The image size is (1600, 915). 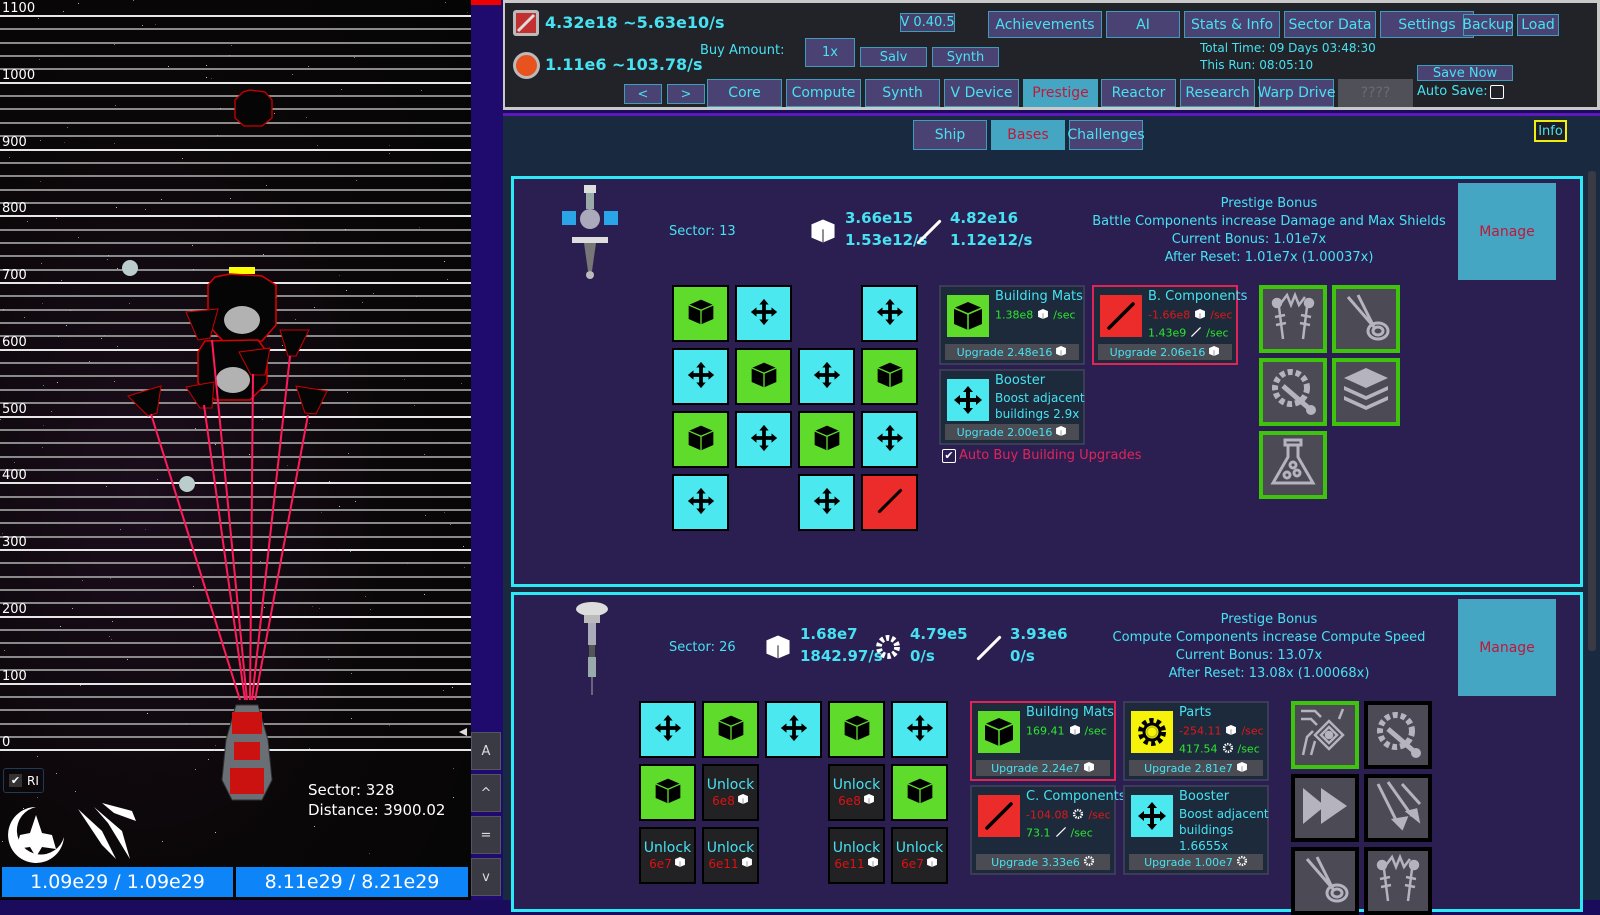 I want to click on tab-reactor: Reactor, so click(x=1138, y=93).